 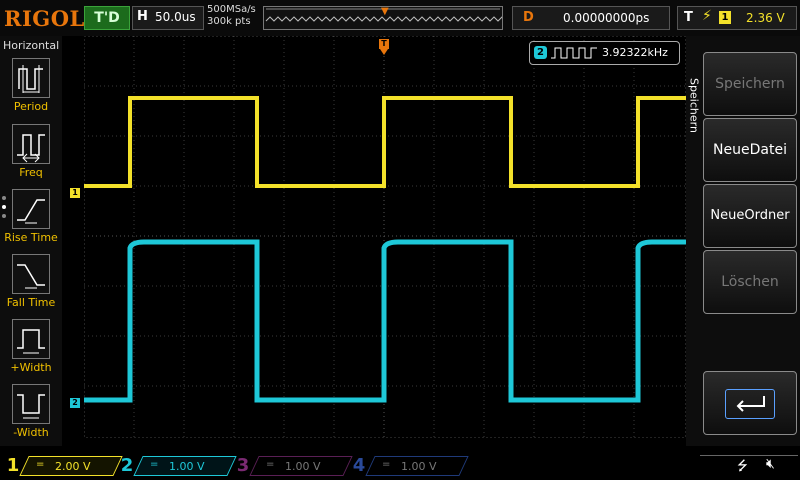 I want to click on pos-width-icon, so click(x=31, y=339).